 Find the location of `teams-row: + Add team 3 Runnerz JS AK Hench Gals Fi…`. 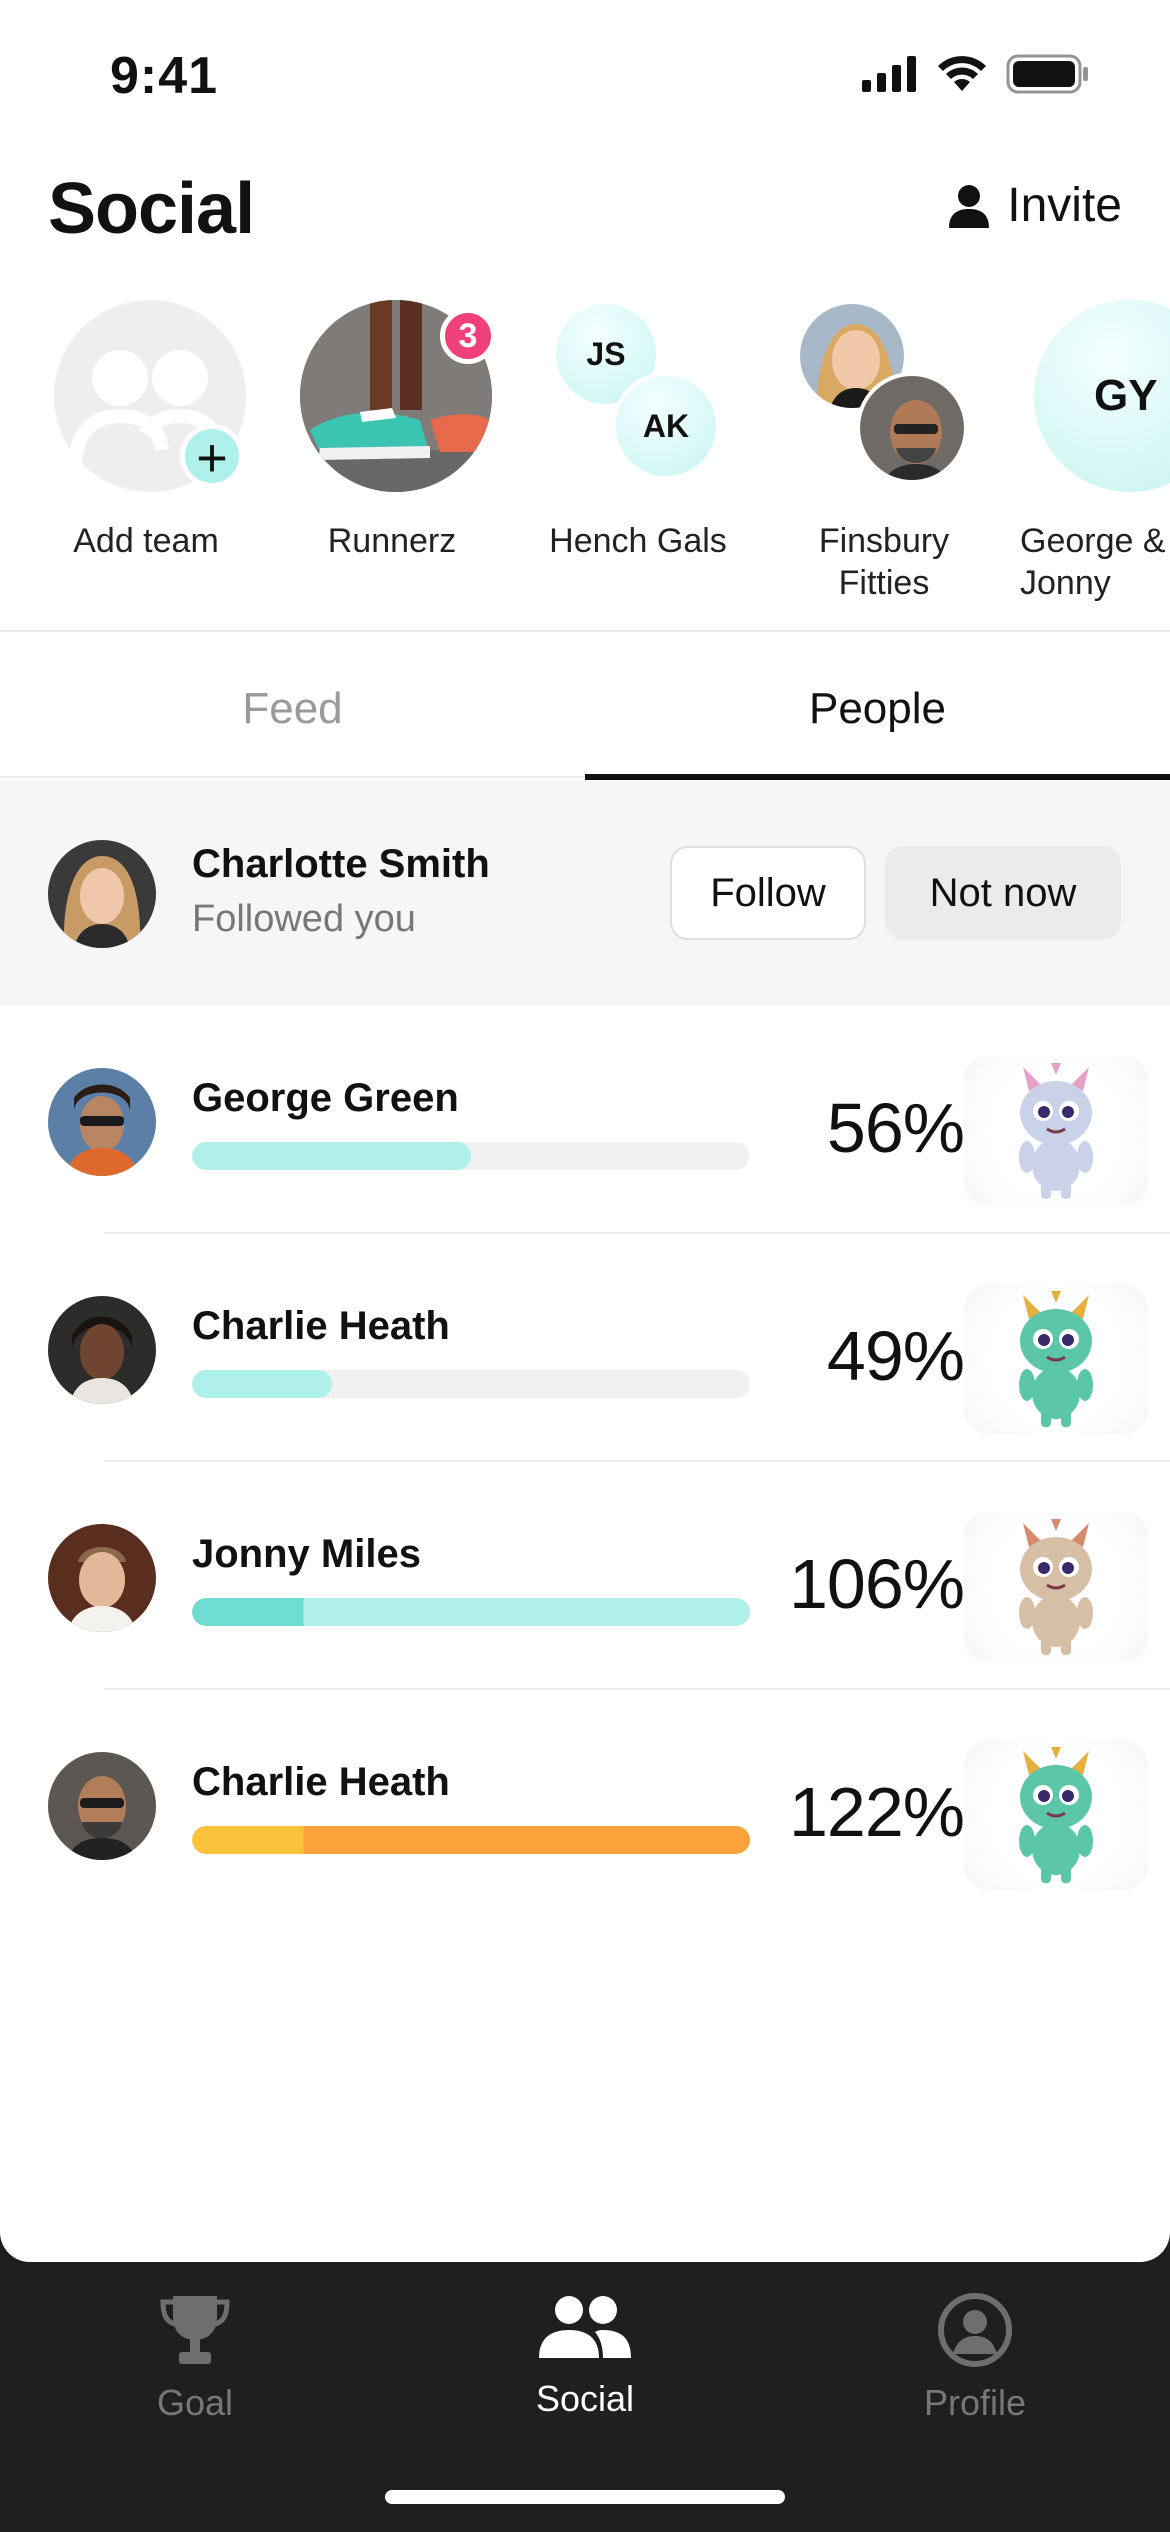

teams-row: + Add team 3 Runnerz JS AK Hench Gals Fi… is located at coordinates (585, 465).